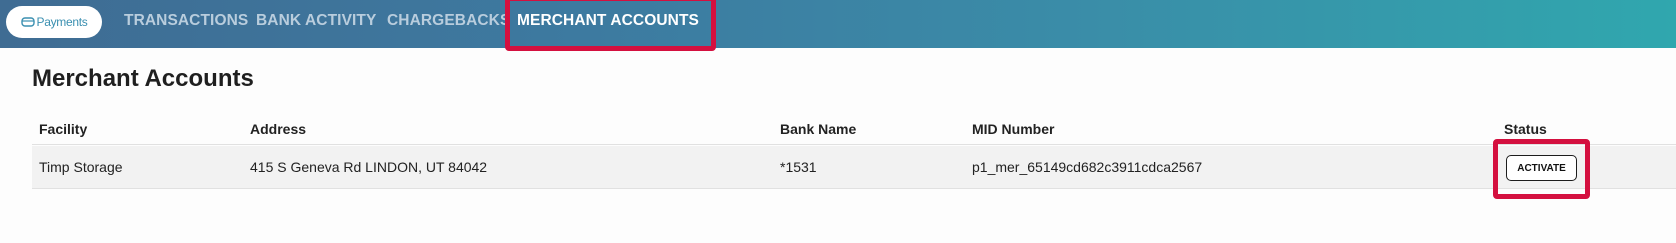  Describe the element at coordinates (316, 21) in the screenshot. I see `nav-tab-bank-activity: BANK ACTIVITY` at that location.